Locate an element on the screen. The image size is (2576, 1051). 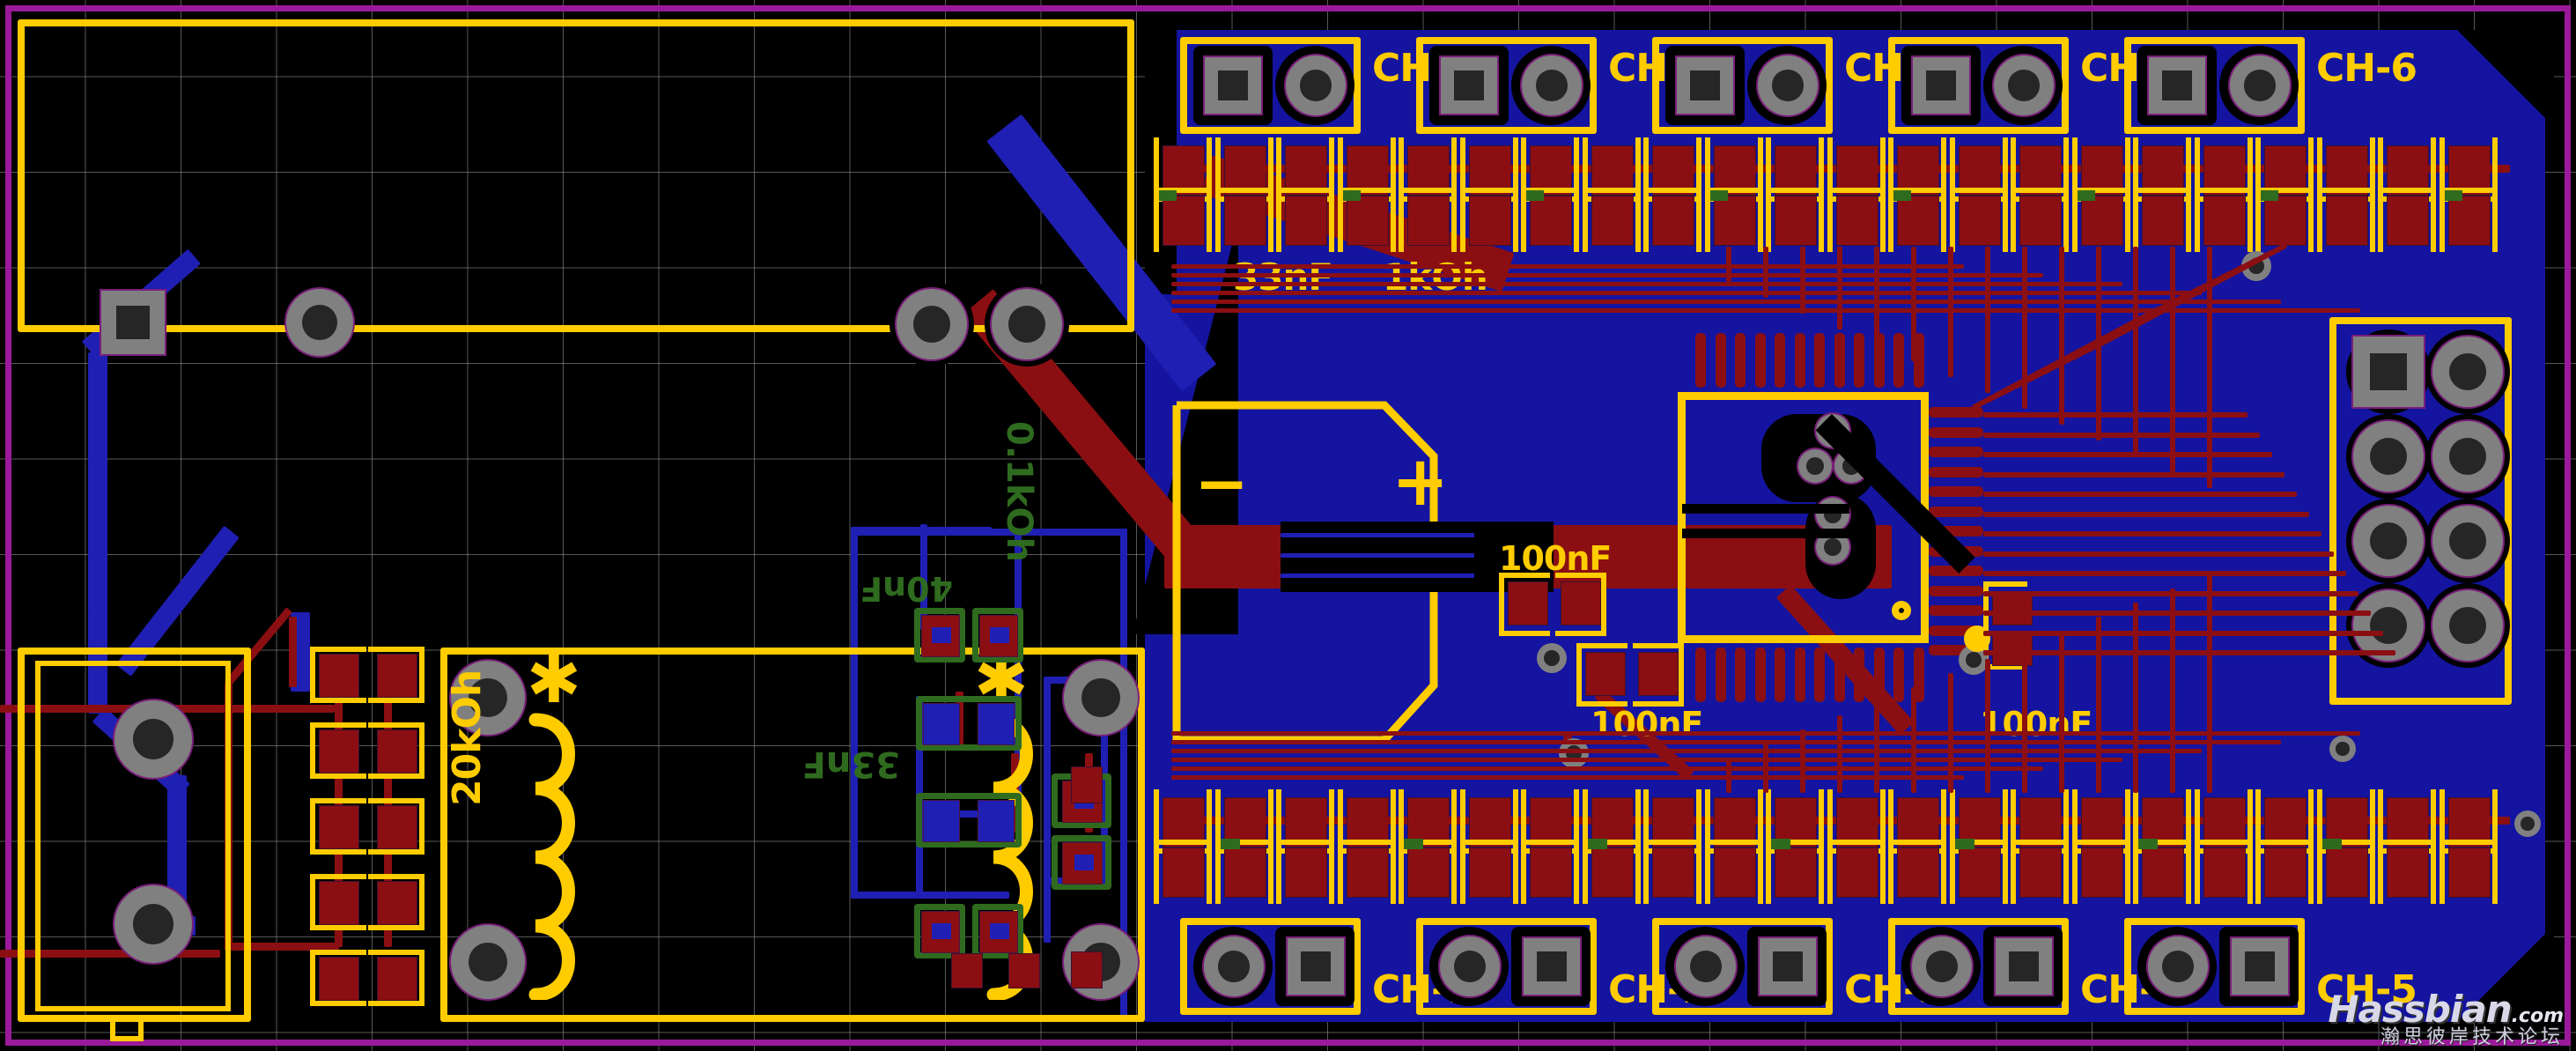
pad-tl-square is located at coordinates (133, 322).